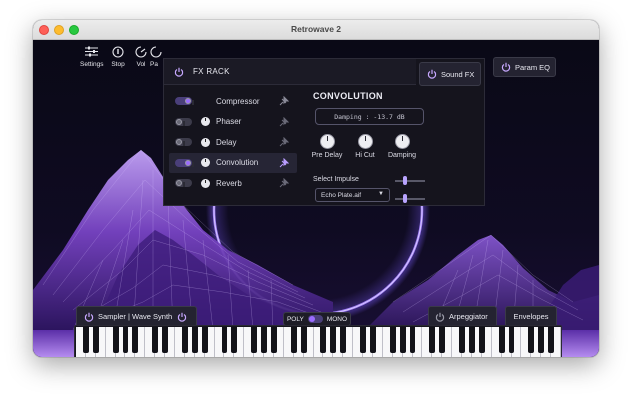 Image resolution: width=631 pixels, height=400 pixels. What do you see at coordinates (179, 72) in the screenshot?
I see `fx-rack-power-icon` at bounding box center [179, 72].